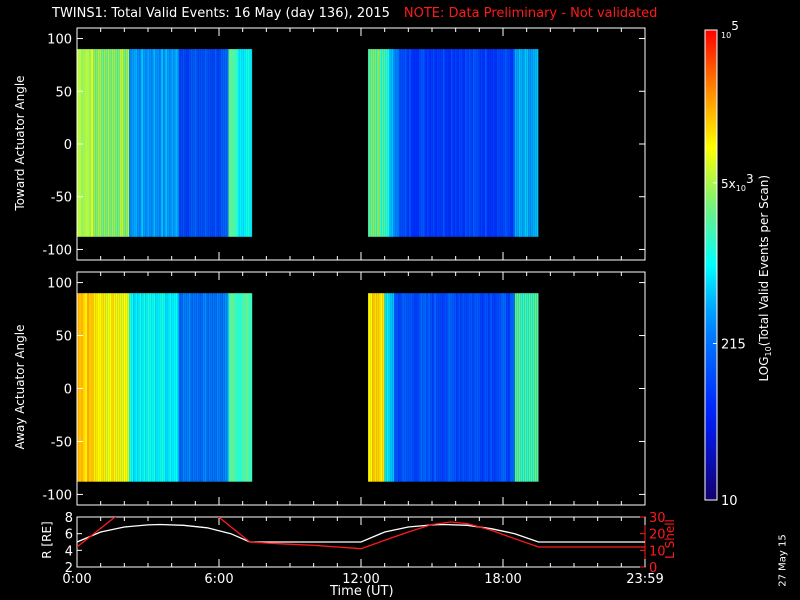 The height and width of the screenshot is (600, 800). Describe the element at coordinates (502, 579) in the screenshot. I see `xtick-label: 18:00` at that location.